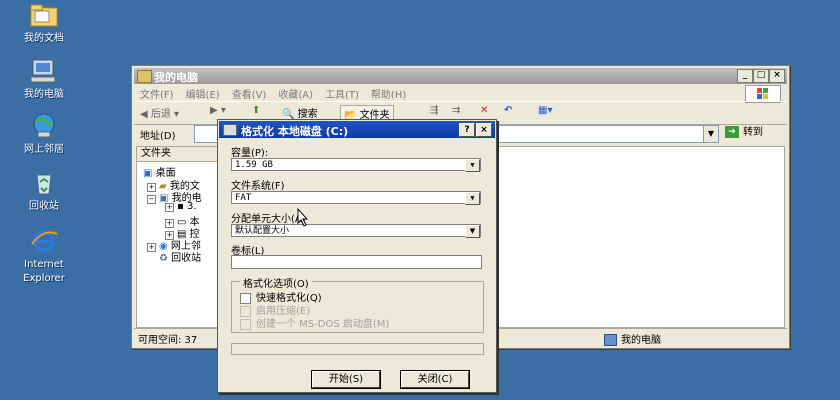 This screenshot has width=840, height=400. Describe the element at coordinates (191, 206) in the screenshot. I see `tree-label: 3.` at that location.